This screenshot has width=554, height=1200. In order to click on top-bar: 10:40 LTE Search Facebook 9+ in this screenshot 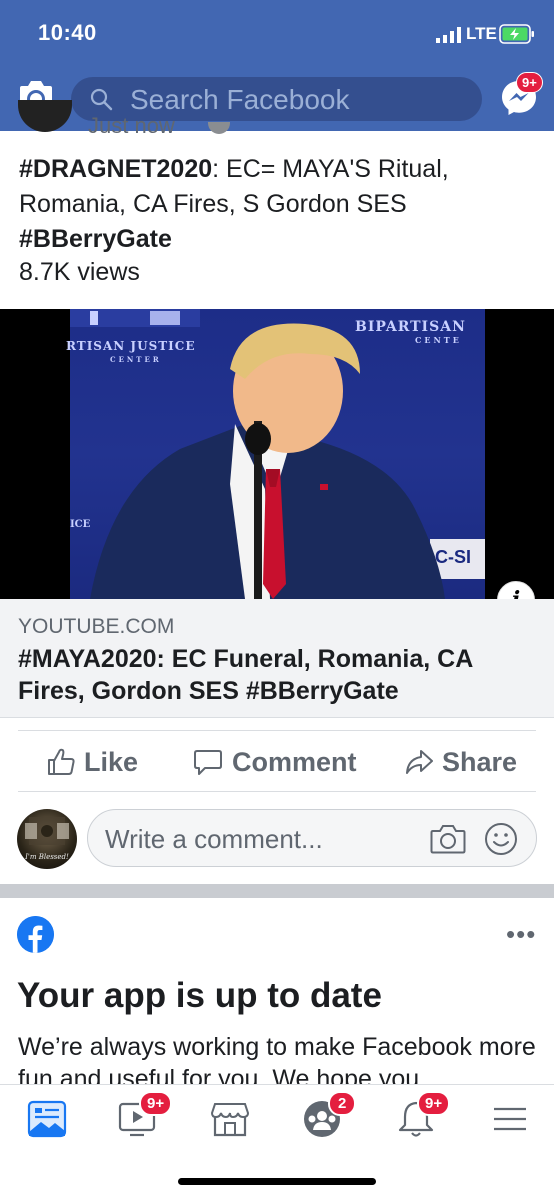, I will do `click(277, 65)`.